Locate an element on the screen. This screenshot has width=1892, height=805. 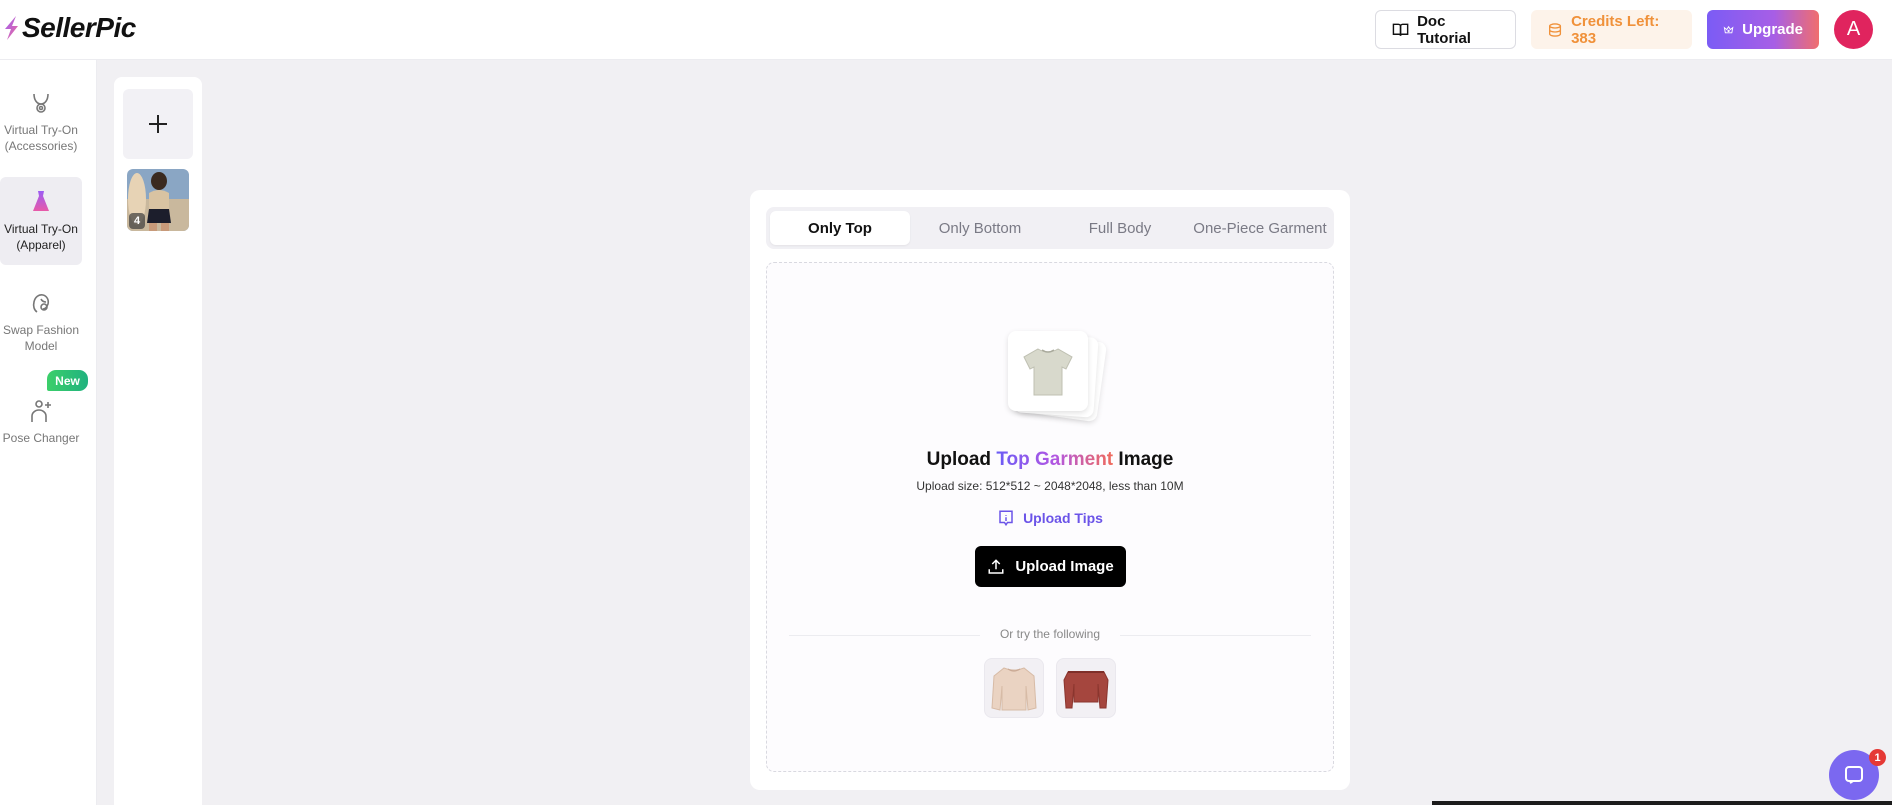
upload-tips-link: Upload Tips is located at coordinates (1050, 518).